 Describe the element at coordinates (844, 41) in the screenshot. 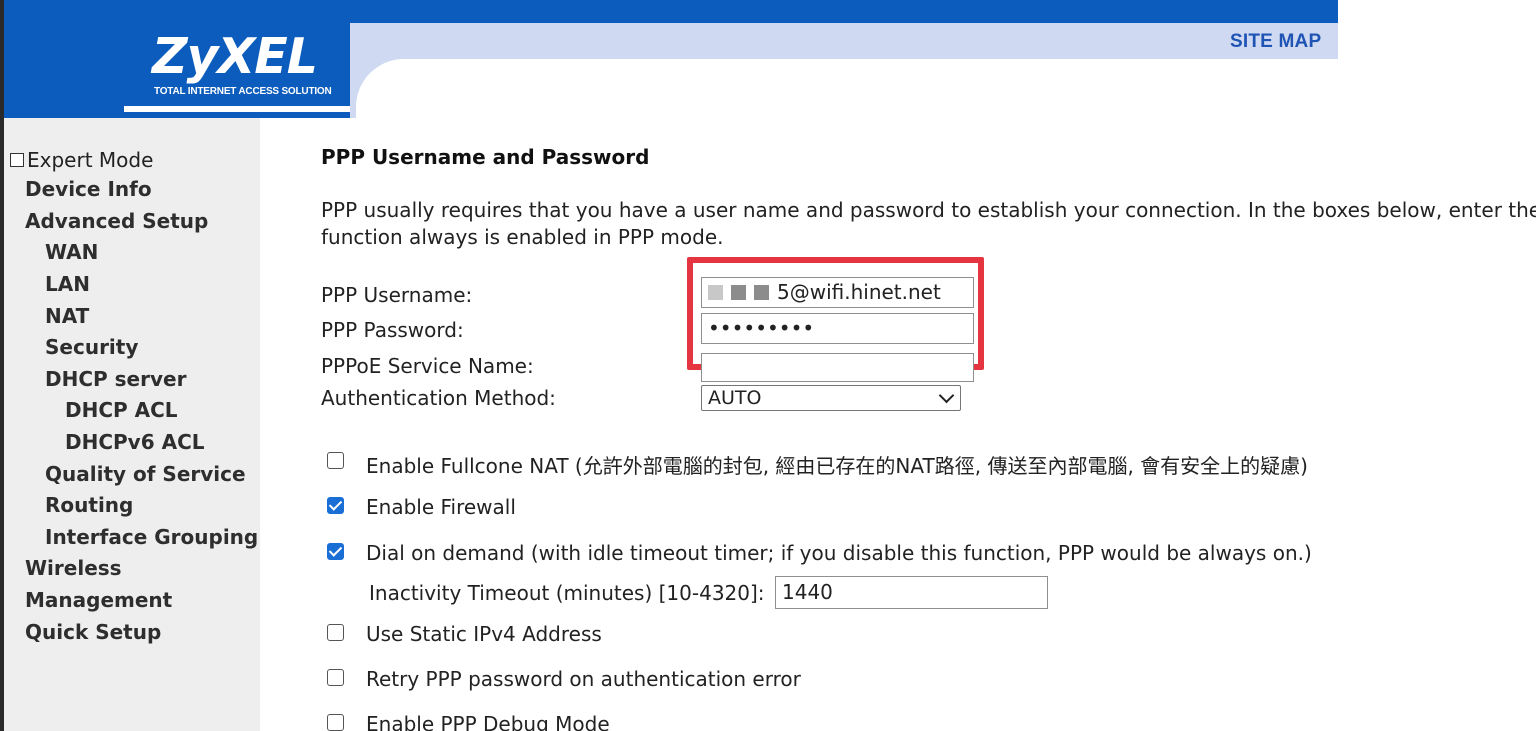

I see `header-band` at that location.